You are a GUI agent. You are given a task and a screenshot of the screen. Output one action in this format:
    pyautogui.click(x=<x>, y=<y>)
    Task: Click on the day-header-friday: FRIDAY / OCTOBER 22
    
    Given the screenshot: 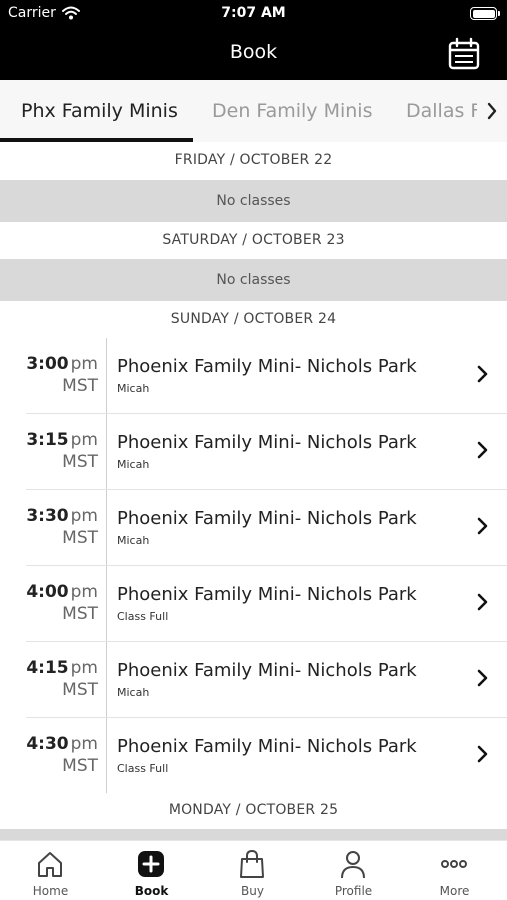 What is the action you would take?
    pyautogui.click(x=253, y=160)
    